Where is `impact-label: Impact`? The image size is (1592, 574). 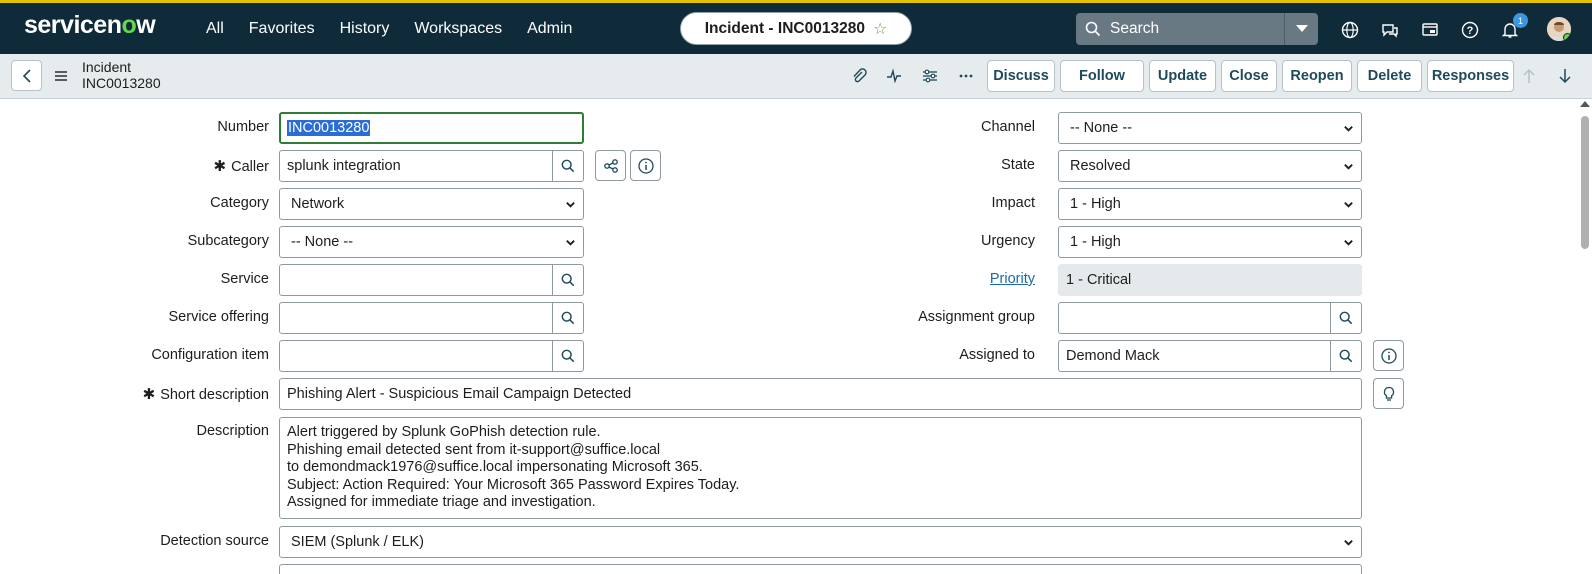 impact-label: Impact is located at coordinates (1013, 203).